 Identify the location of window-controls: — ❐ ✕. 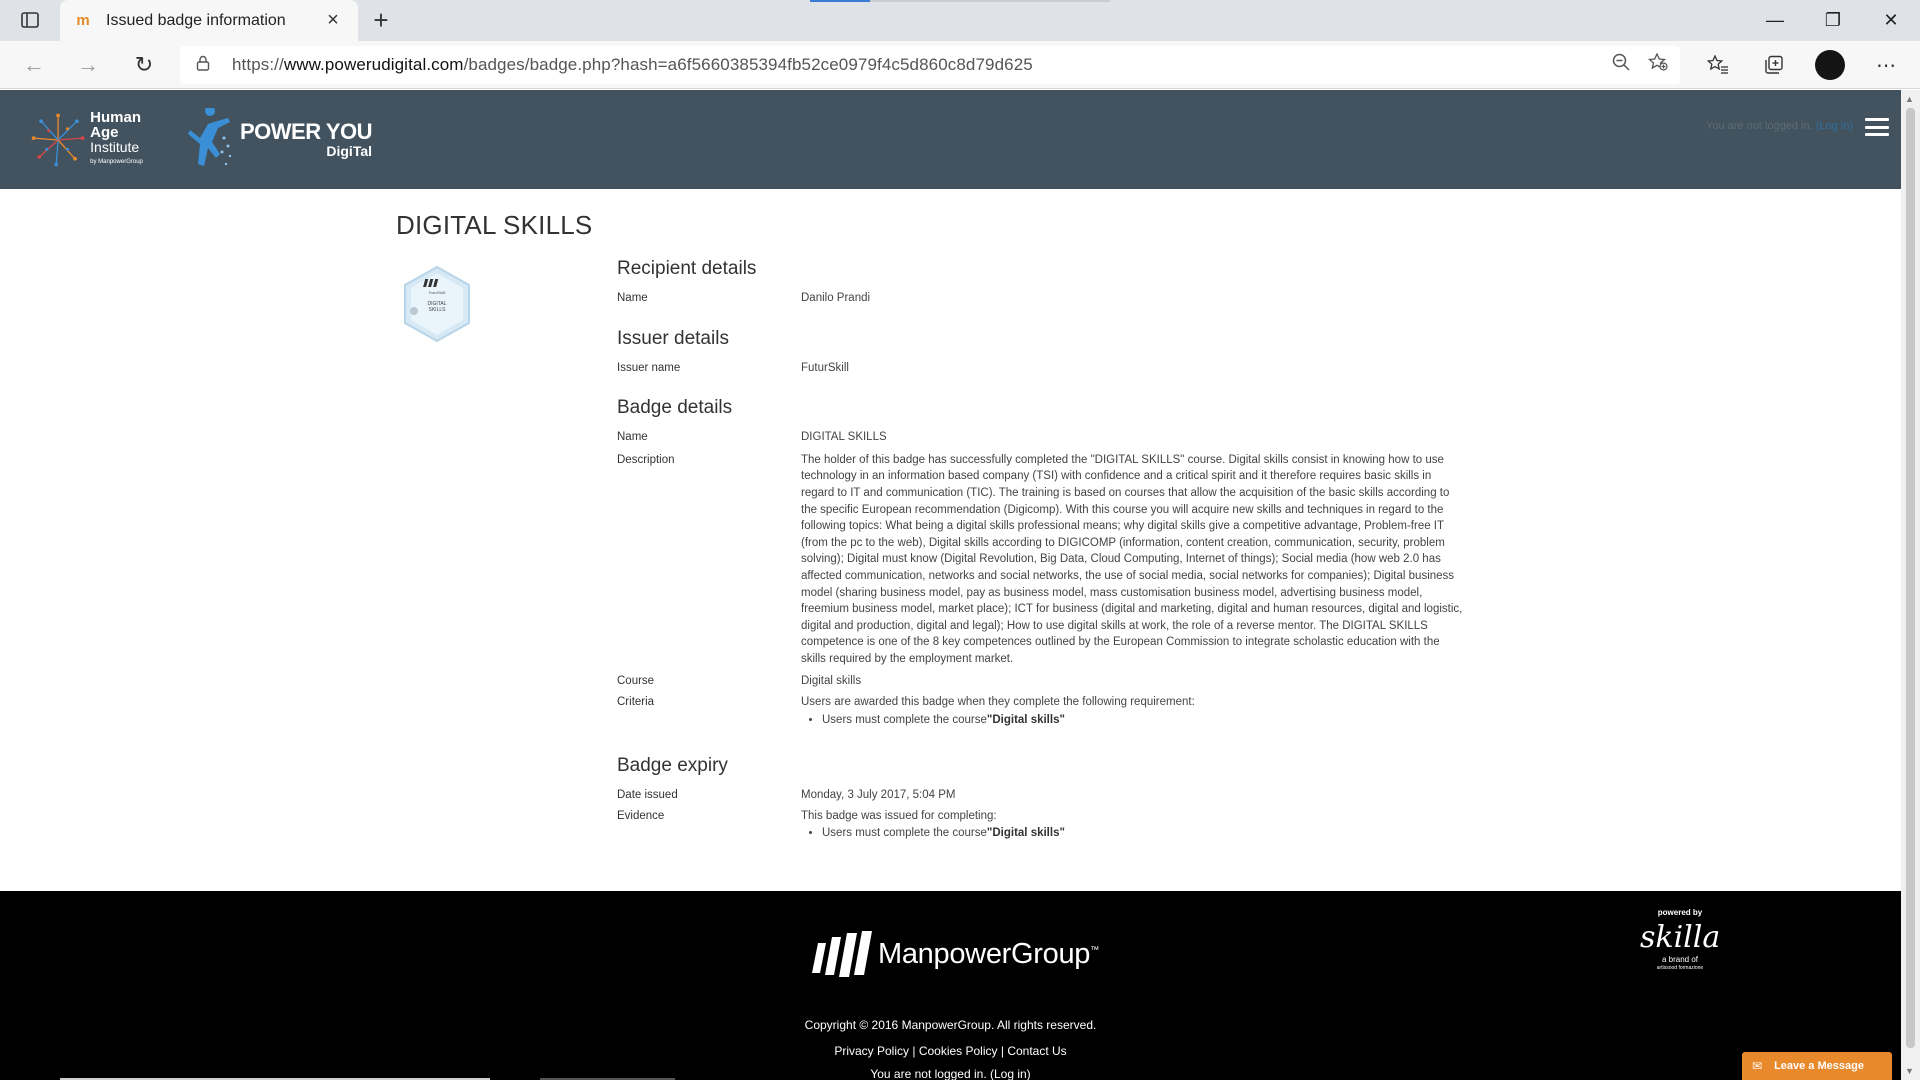
(1833, 20).